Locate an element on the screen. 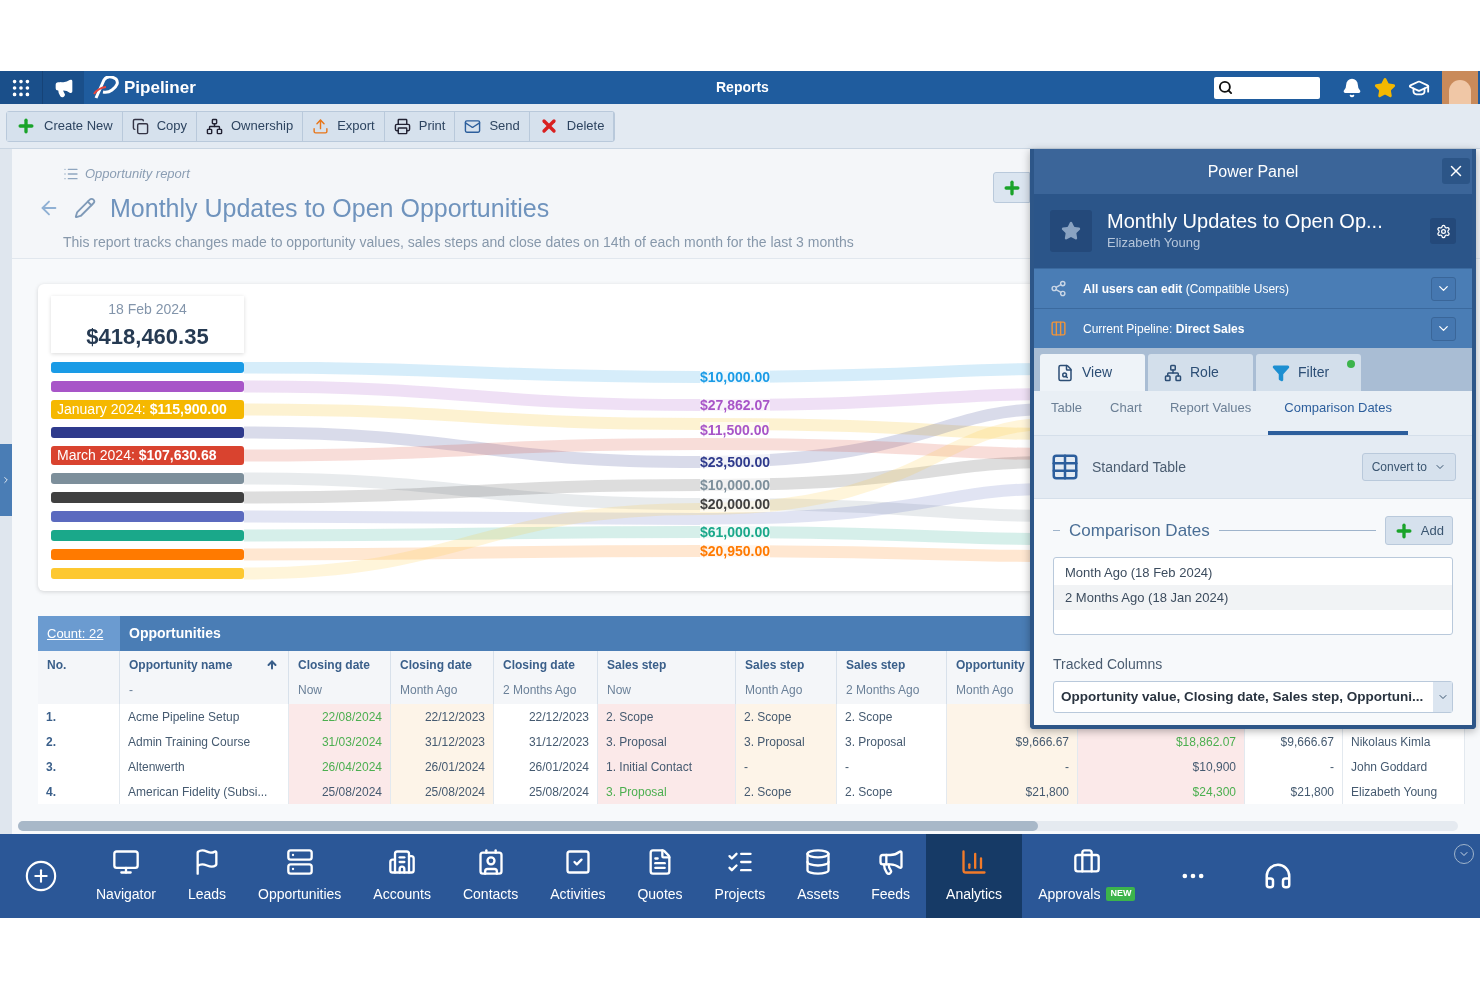 The height and width of the screenshot is (987, 1480). setting-row: Current Pipeline: Direct Sales is located at coordinates (1253, 328).